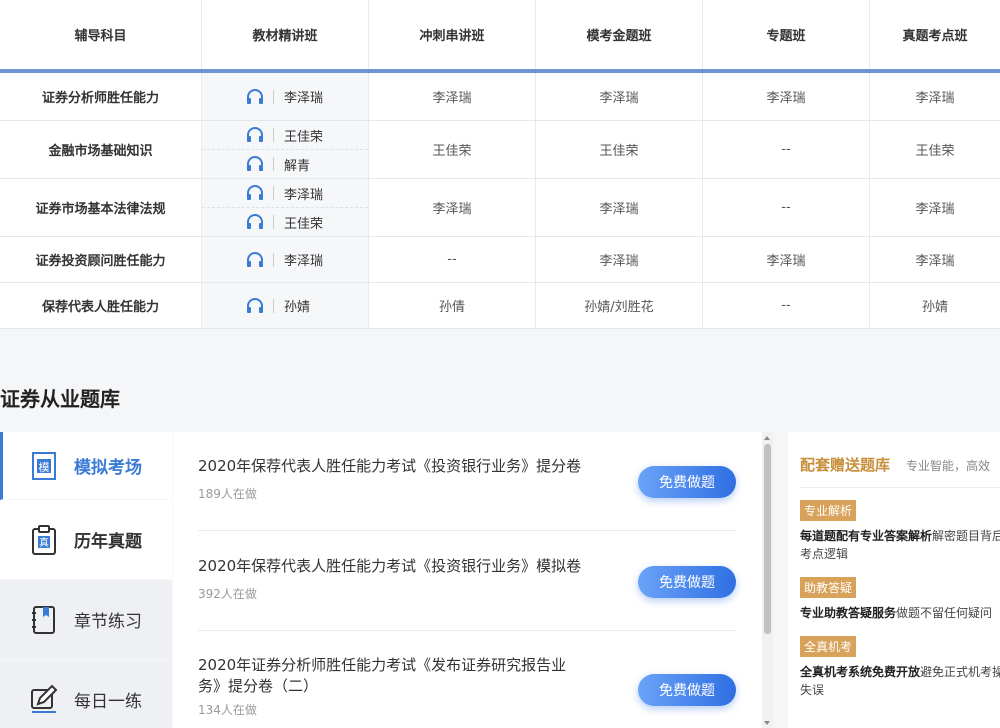  What do you see at coordinates (297, 307) in the screenshot?
I see `teacher-name: 孙婧` at bounding box center [297, 307].